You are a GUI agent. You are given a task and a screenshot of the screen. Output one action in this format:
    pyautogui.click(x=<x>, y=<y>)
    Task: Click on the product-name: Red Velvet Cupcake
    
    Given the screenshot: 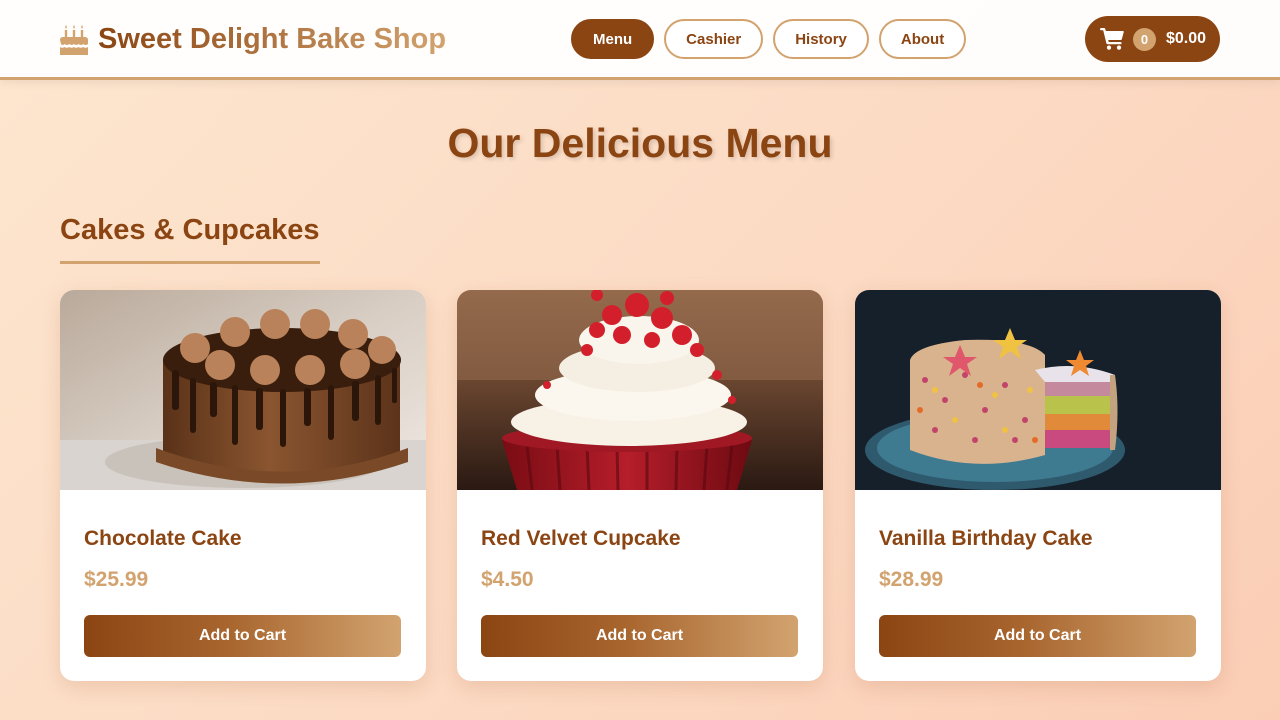 What is the action you would take?
    pyautogui.click(x=581, y=538)
    